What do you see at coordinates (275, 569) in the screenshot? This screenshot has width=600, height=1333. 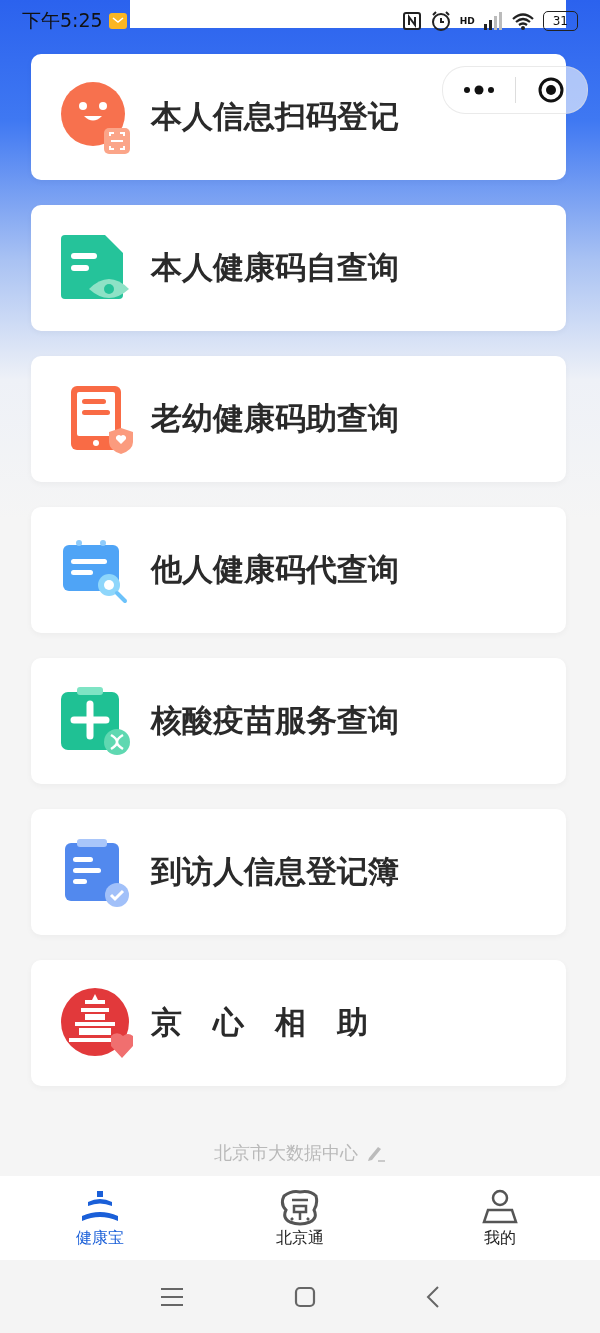 I see `menu-label: 他人健康码代查询` at bounding box center [275, 569].